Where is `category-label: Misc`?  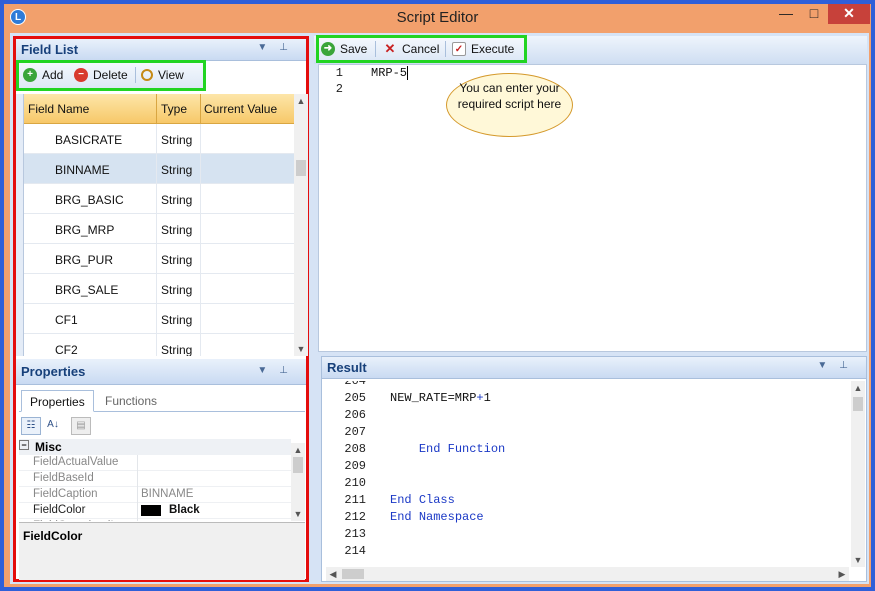
category-label: Misc is located at coordinates (48, 447).